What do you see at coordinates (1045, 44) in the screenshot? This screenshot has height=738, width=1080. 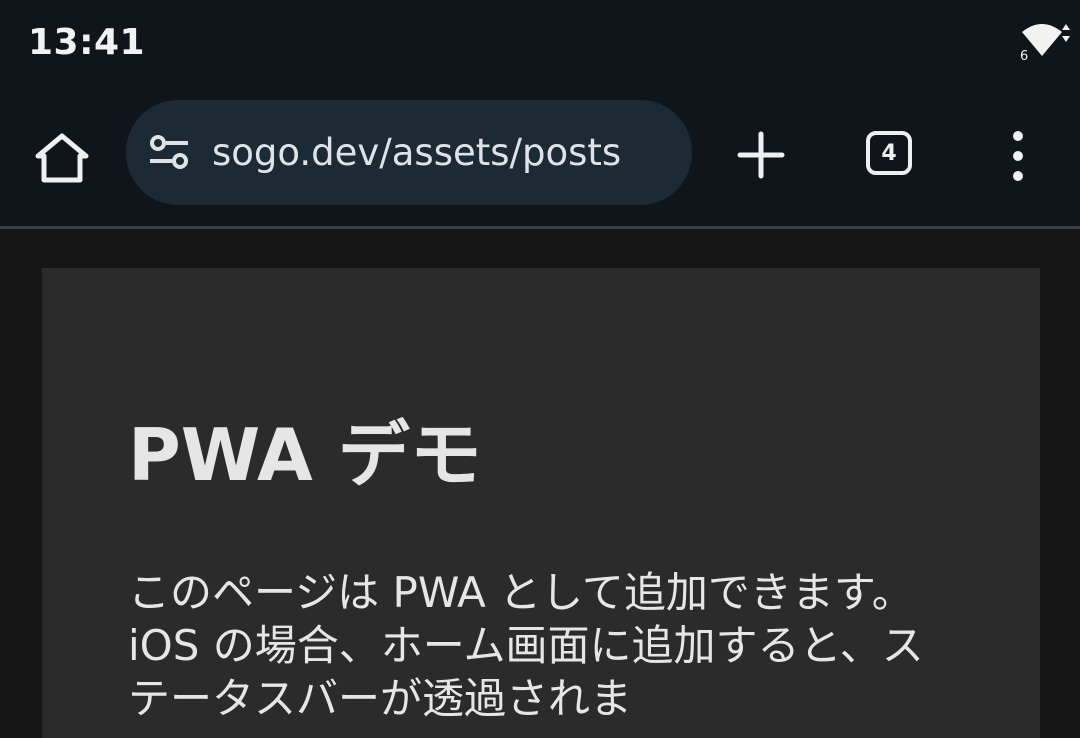 I see `wifi-icon: 6` at bounding box center [1045, 44].